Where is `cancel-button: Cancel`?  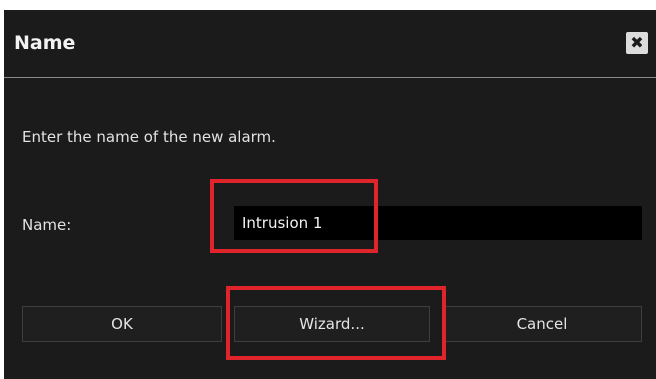
cancel-button: Cancel is located at coordinates (542, 324).